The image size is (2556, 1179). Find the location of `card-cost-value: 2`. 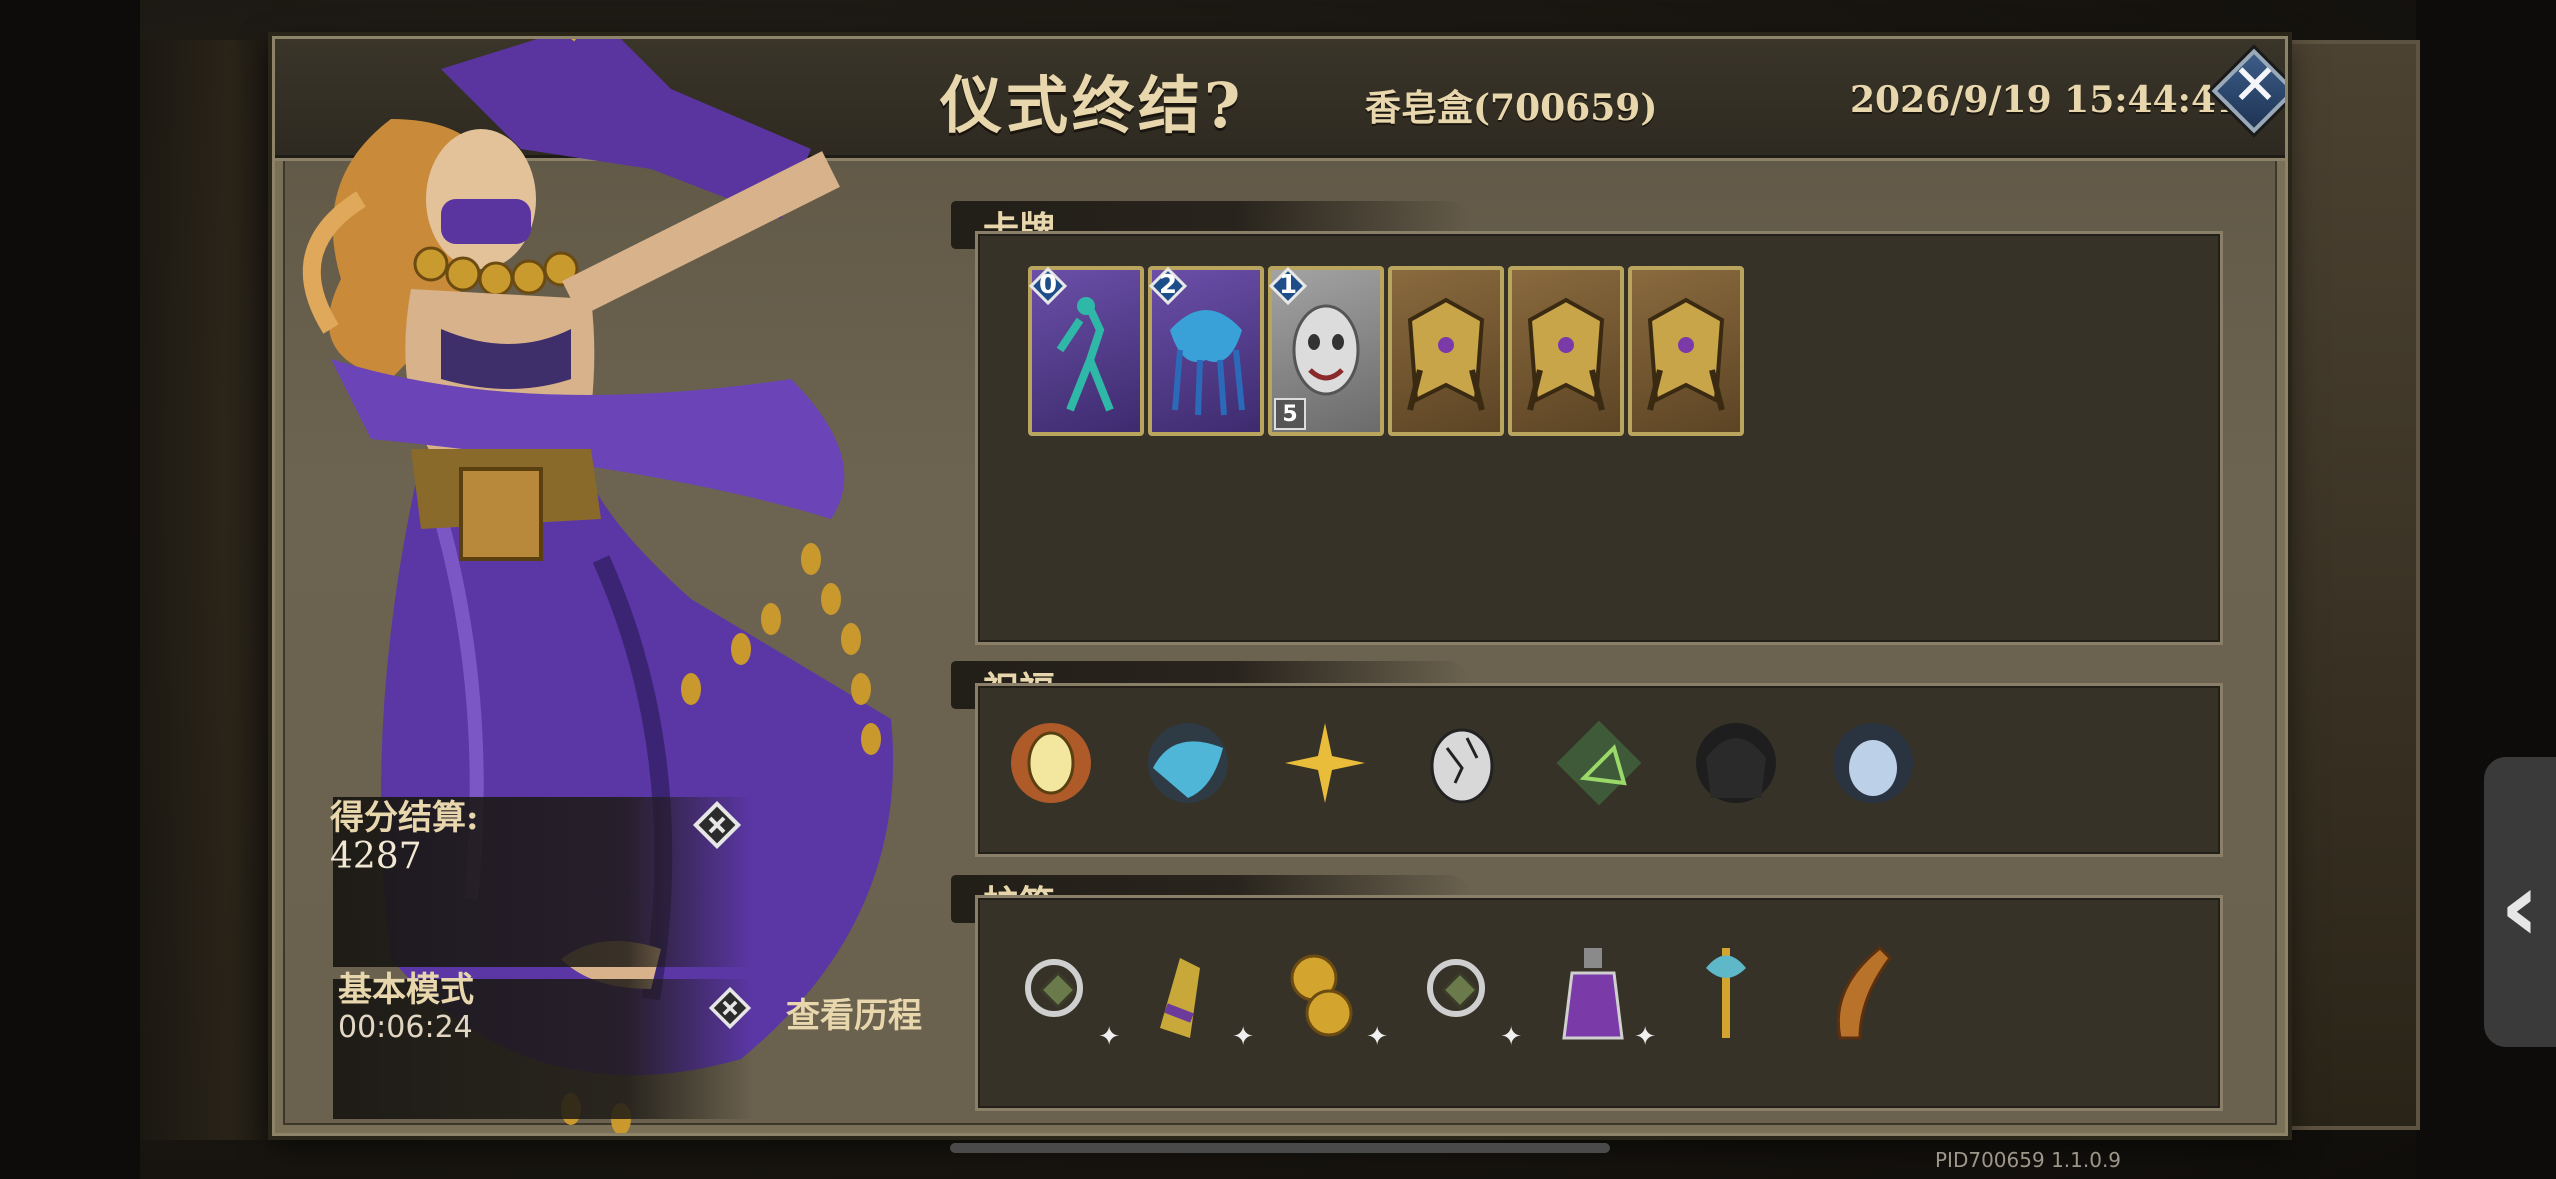

card-cost-value: 2 is located at coordinates (1168, 285).